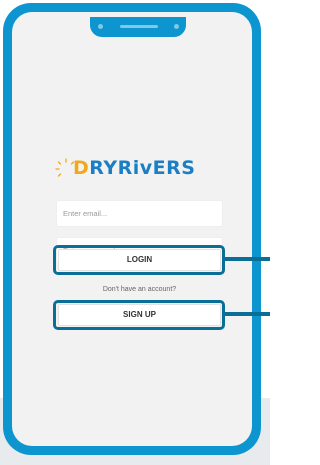  What do you see at coordinates (139, 260) in the screenshot?
I see `login-button: LOGIN` at bounding box center [139, 260].